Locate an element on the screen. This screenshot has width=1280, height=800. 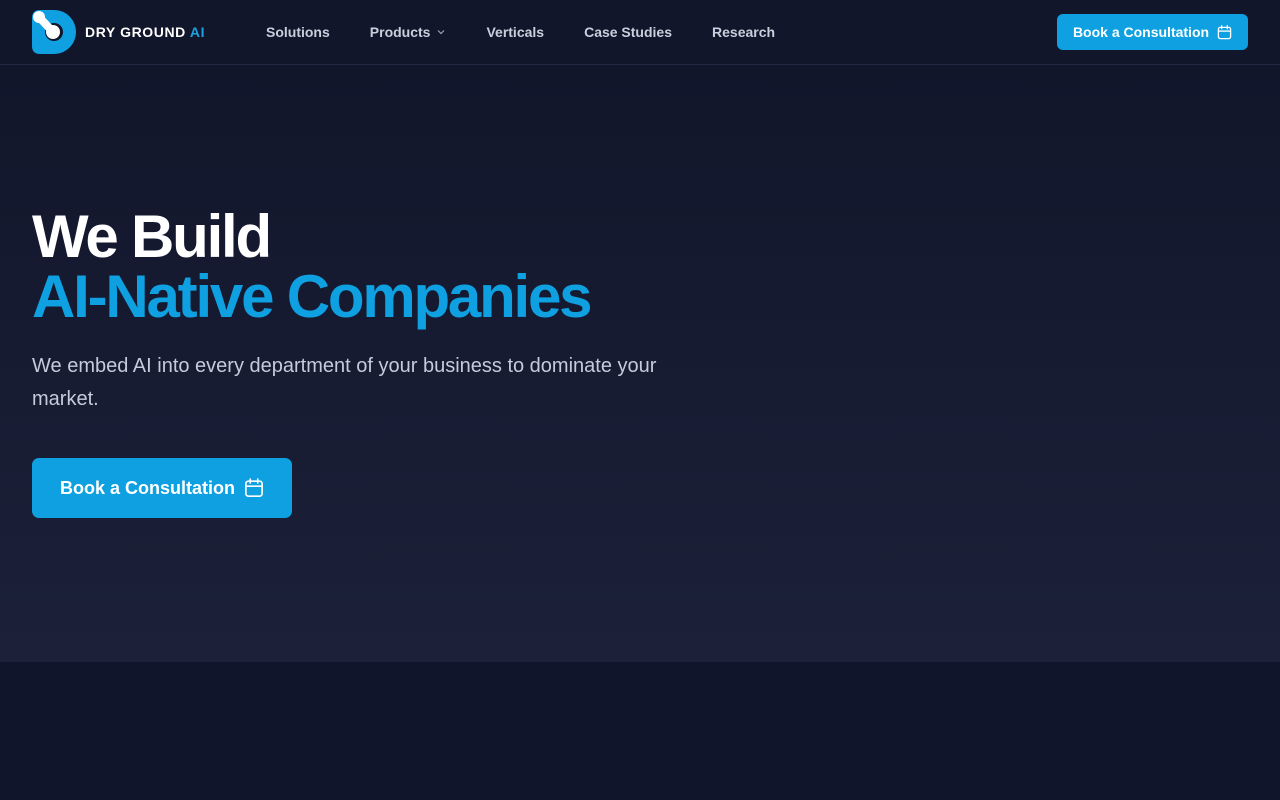
brand-wordmark: DRY GROUND AI is located at coordinates (145, 32).